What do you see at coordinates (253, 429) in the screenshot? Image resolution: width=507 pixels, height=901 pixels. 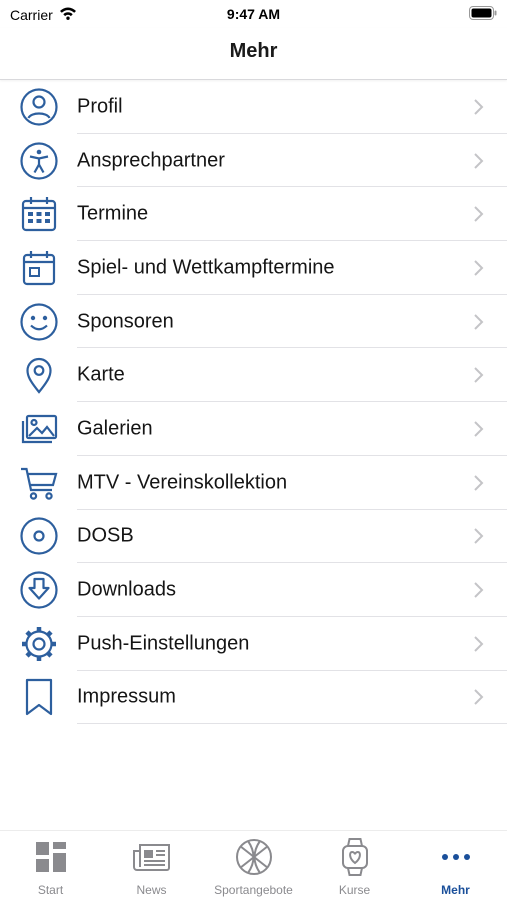 I see `menu-item-galerien: Galerien` at bounding box center [253, 429].